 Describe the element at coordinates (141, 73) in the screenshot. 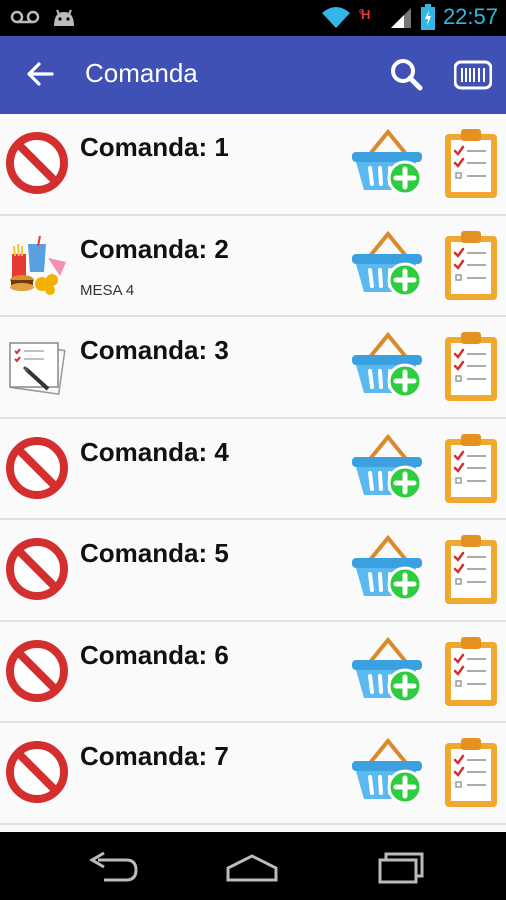

I see `page-title: Comanda` at that location.